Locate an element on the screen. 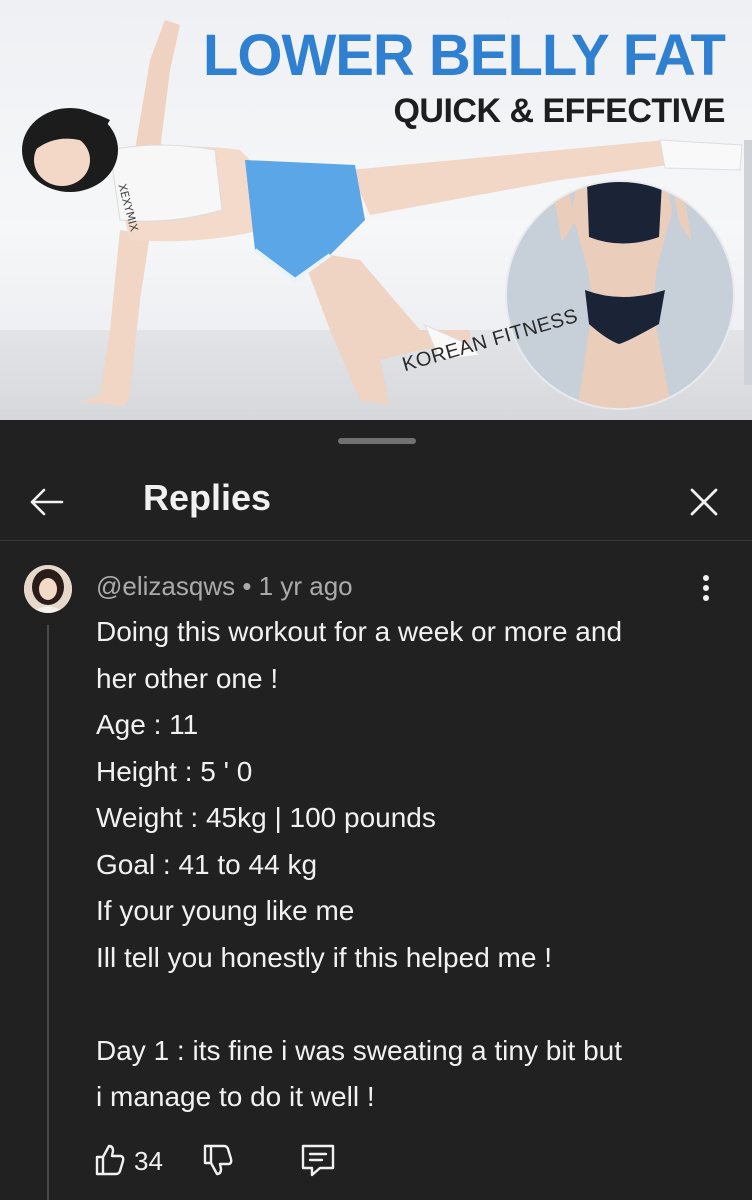 This screenshot has height=1200, width=752. reply-button is located at coordinates (318, 1160).